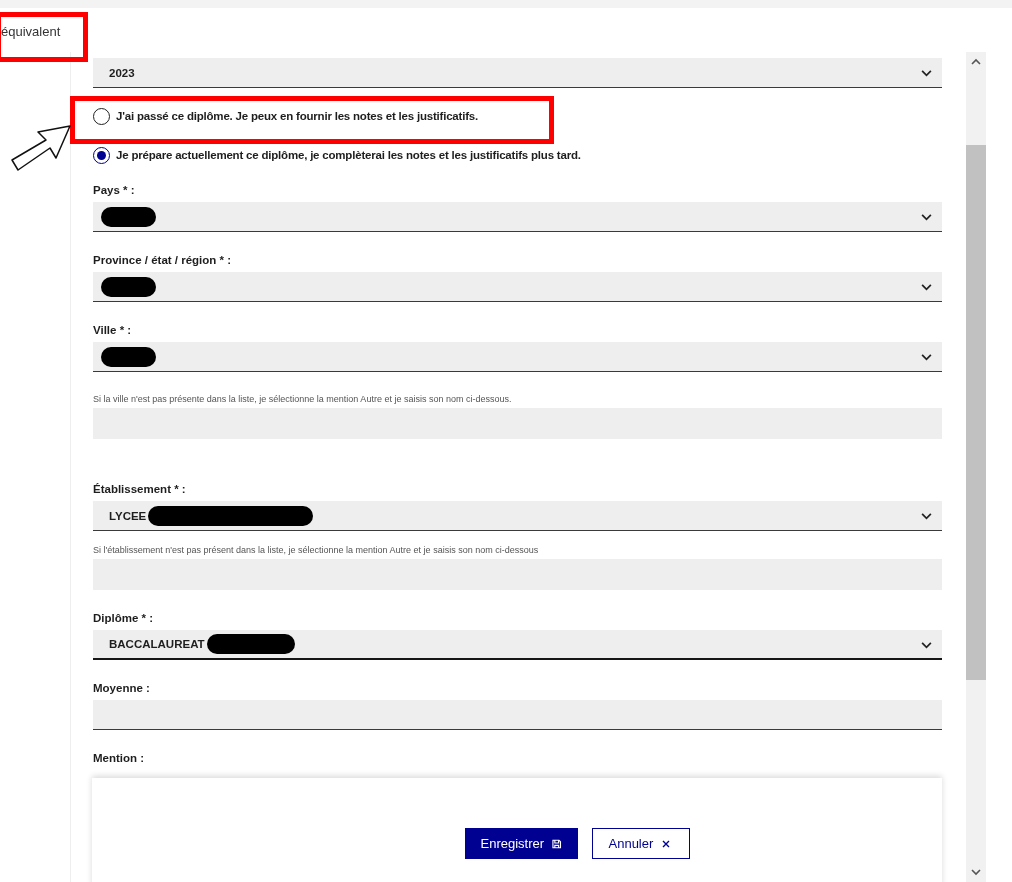  Describe the element at coordinates (163, 260) in the screenshot. I see `field-label: Province / état / région * :` at that location.